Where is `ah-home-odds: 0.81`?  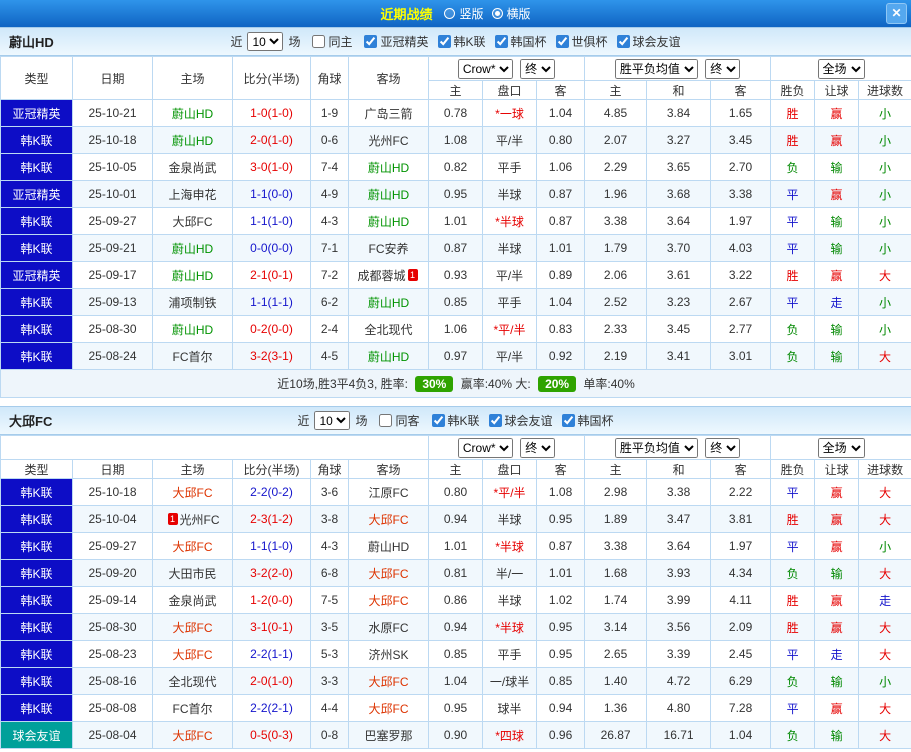 ah-home-odds: 0.81 is located at coordinates (456, 573).